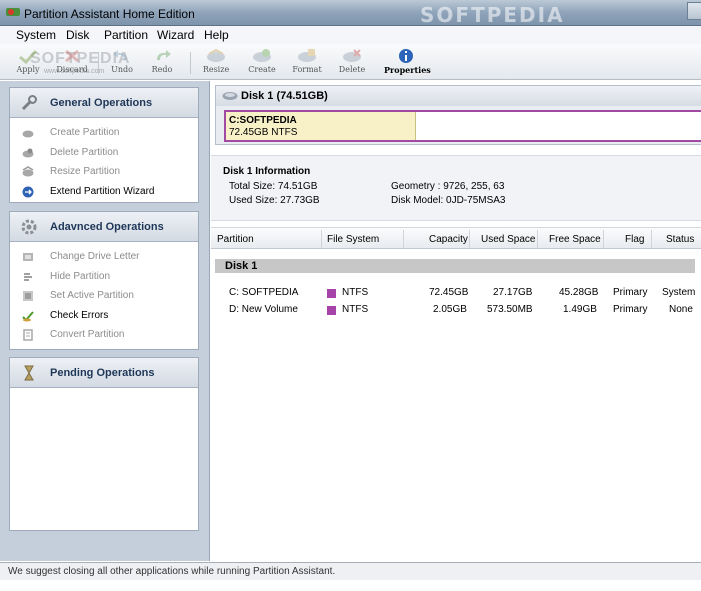  Describe the element at coordinates (36, 35) in the screenshot. I see `menu-system: System` at that location.